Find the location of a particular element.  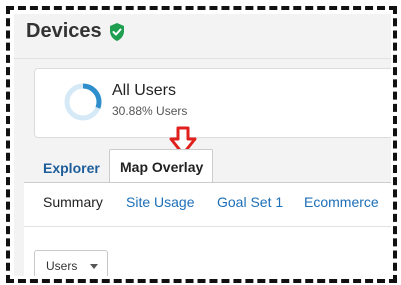

segment-name: All Users is located at coordinates (144, 90).